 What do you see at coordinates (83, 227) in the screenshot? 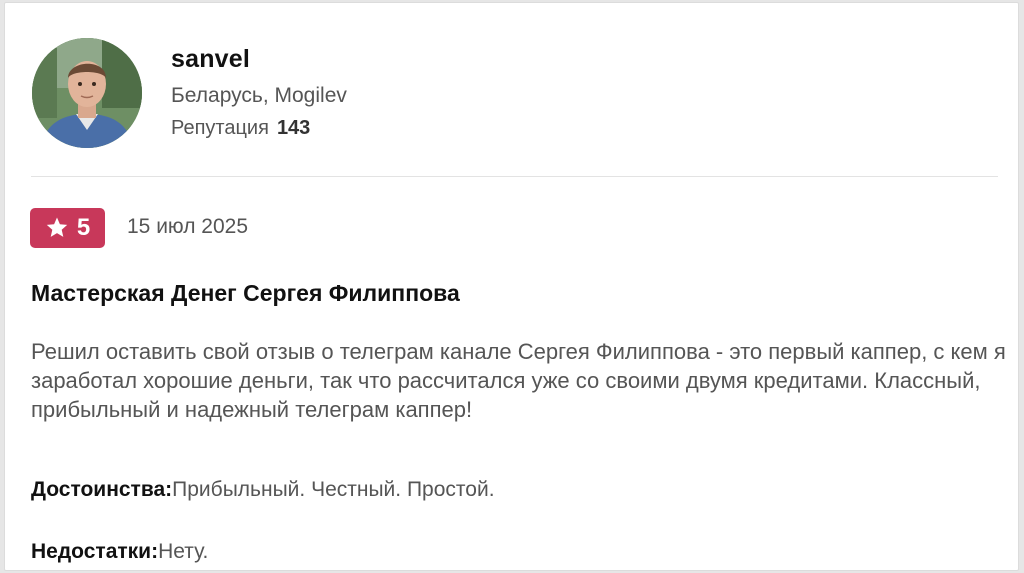
I see `rating-value: 5` at bounding box center [83, 227].